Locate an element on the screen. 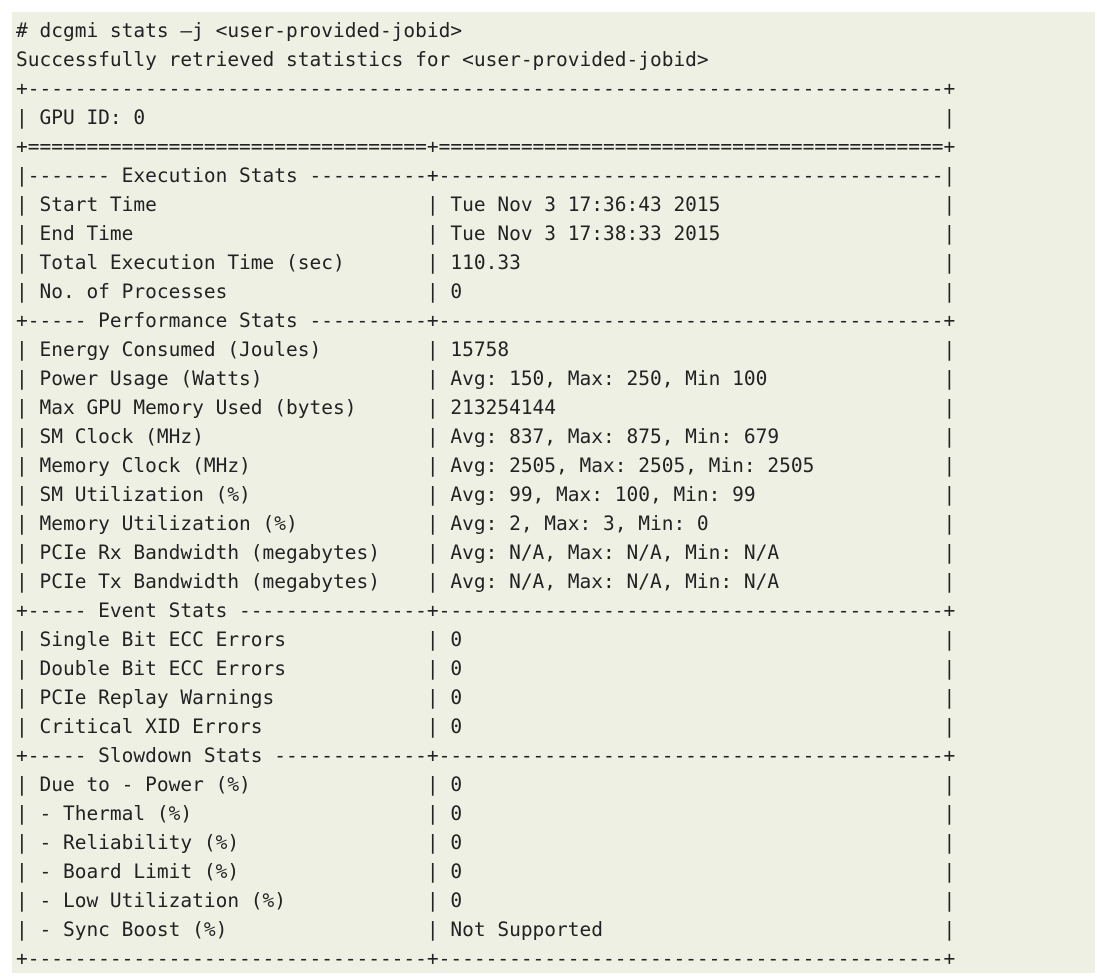  table-row: | End Time | Tue Nov 3 17:38:33 2015 | is located at coordinates (486, 233).